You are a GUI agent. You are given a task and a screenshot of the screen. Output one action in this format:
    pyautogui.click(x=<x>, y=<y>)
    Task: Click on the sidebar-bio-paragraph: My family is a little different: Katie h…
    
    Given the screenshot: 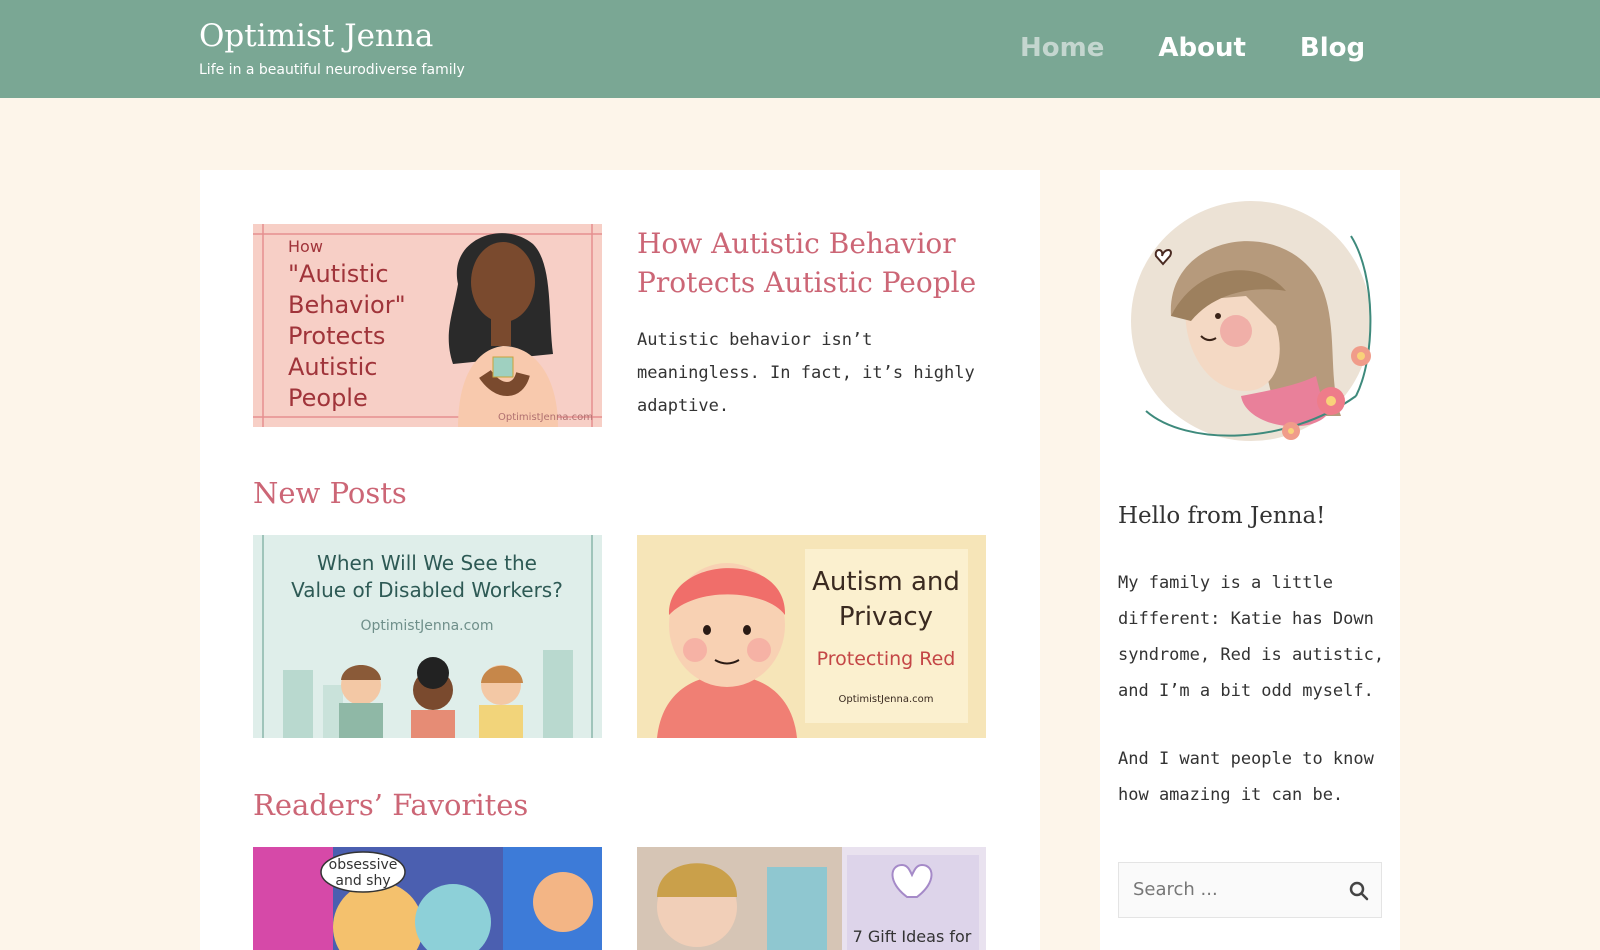 What is the action you would take?
    pyautogui.click(x=1251, y=637)
    